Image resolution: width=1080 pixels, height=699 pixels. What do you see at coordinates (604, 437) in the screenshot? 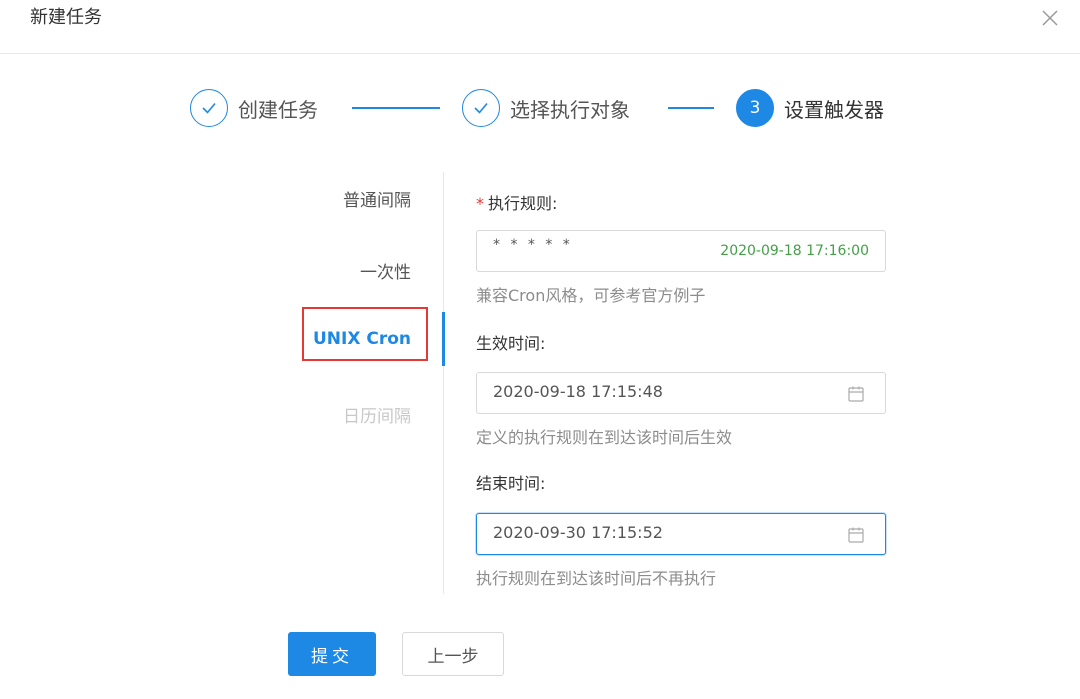
I see `start-time-help-text: 定义的执行规则在到达该时间后生效` at bounding box center [604, 437].